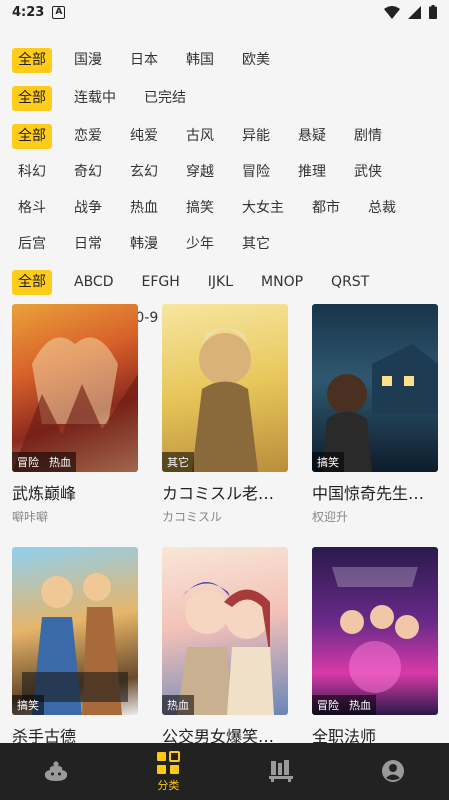 This screenshot has height=800, width=449. What do you see at coordinates (224, 12) in the screenshot?
I see `status-bar: 4:23 A` at bounding box center [224, 12].